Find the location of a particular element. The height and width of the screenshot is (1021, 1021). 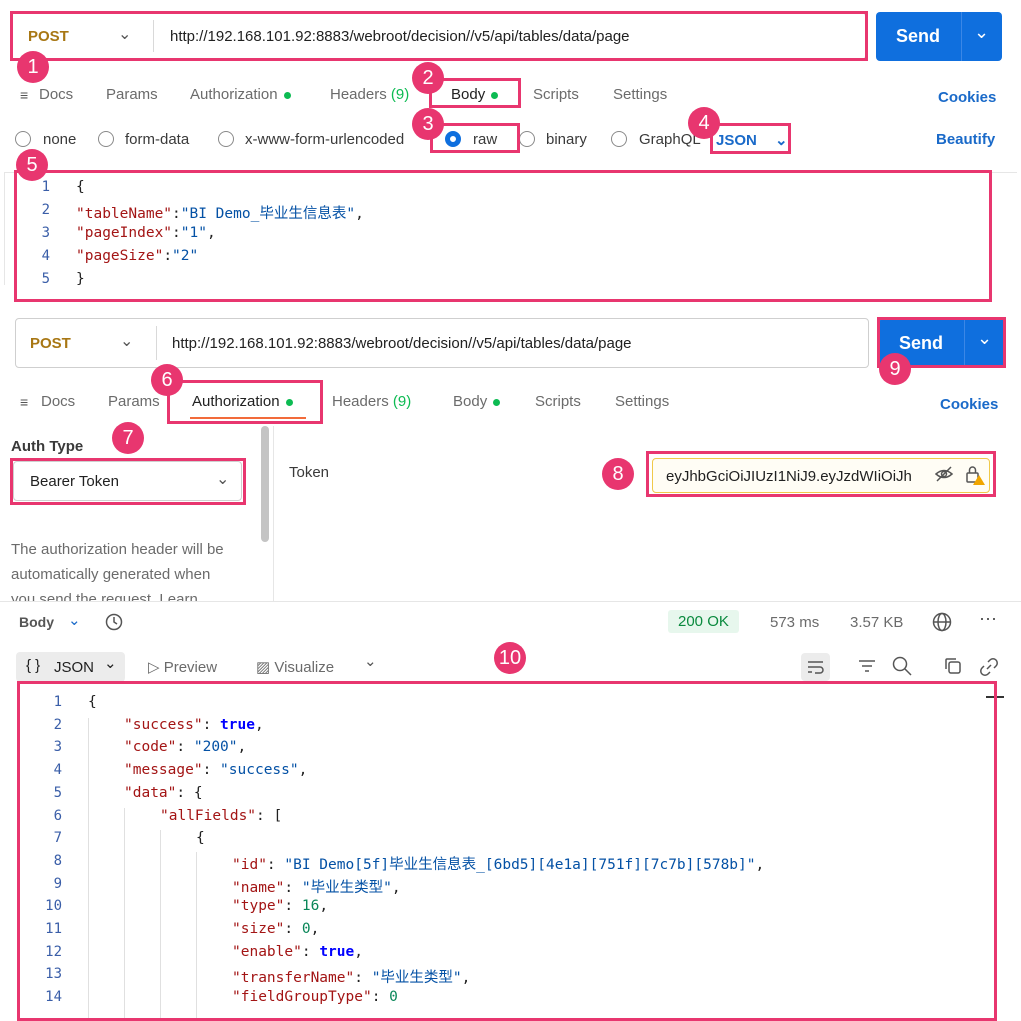

send-label: Send is located at coordinates (918, 36).